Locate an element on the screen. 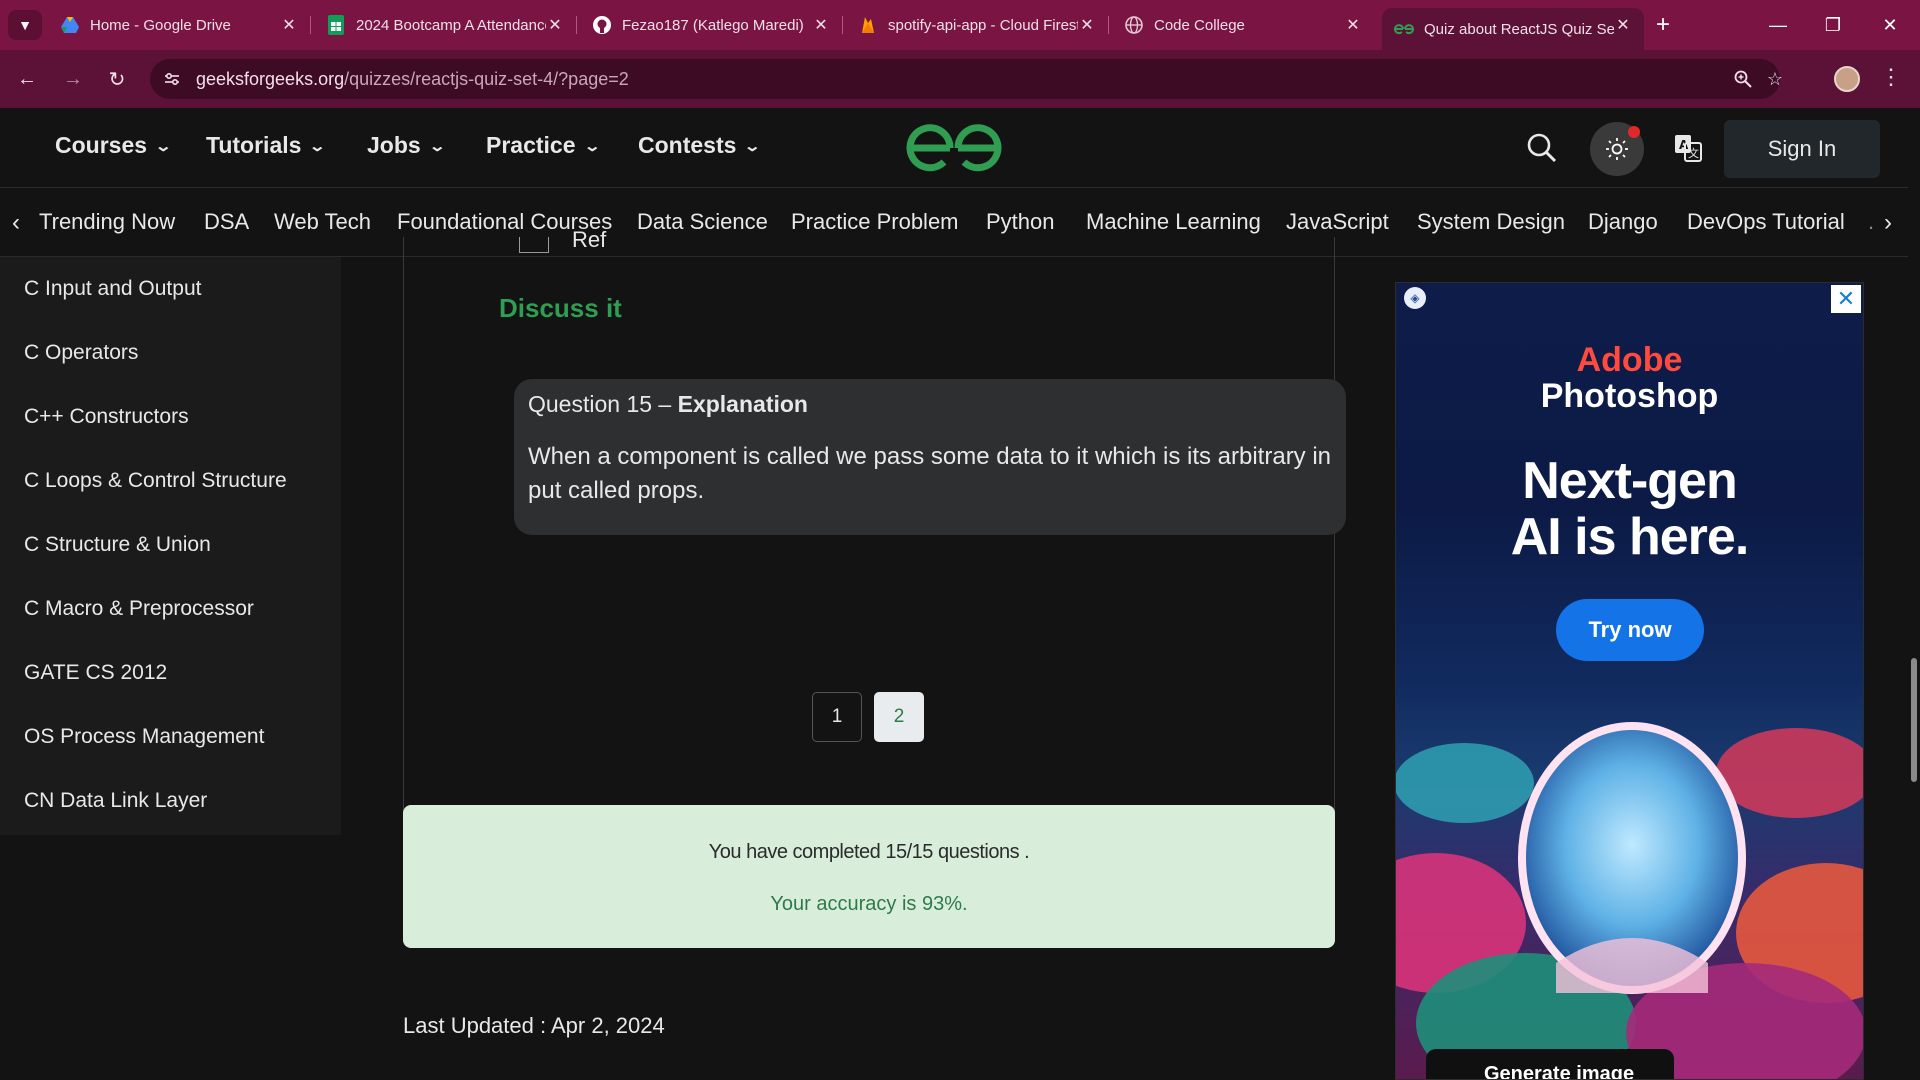 The image size is (1920, 1080). search-icon is located at coordinates (1542, 148).